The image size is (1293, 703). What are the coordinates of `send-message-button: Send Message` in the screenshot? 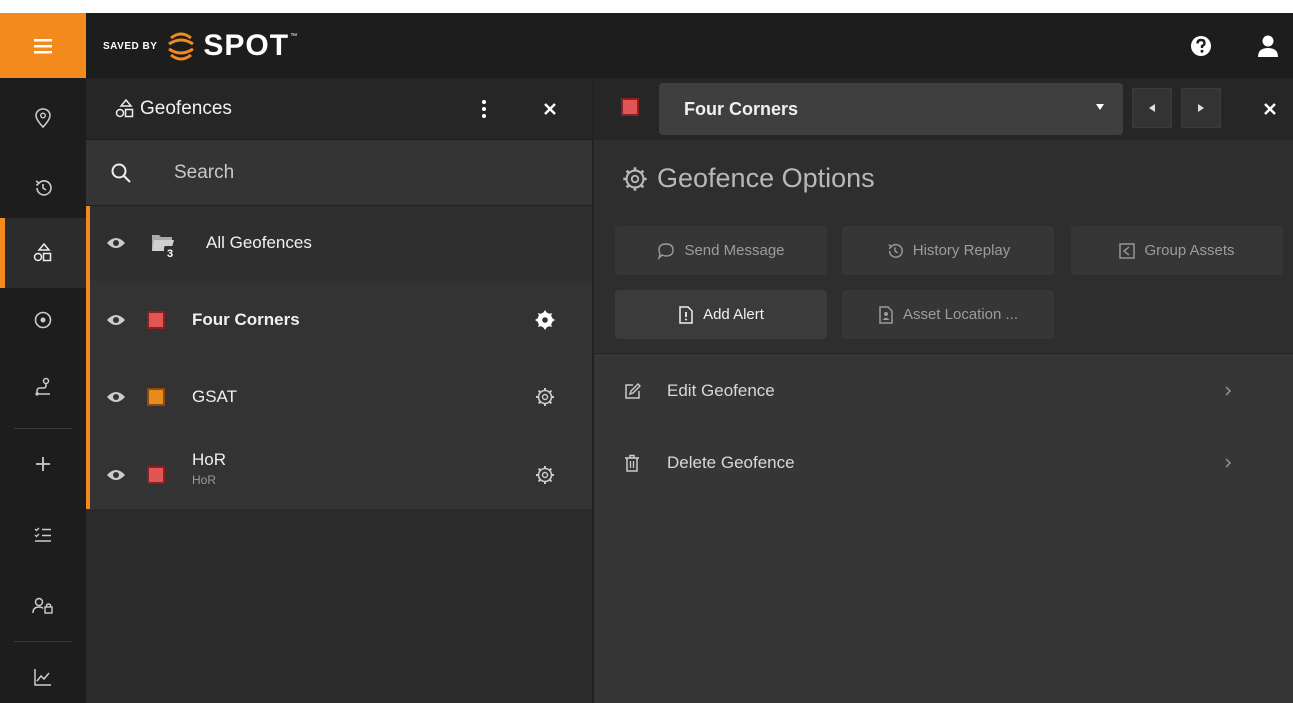 It's located at (721, 250).